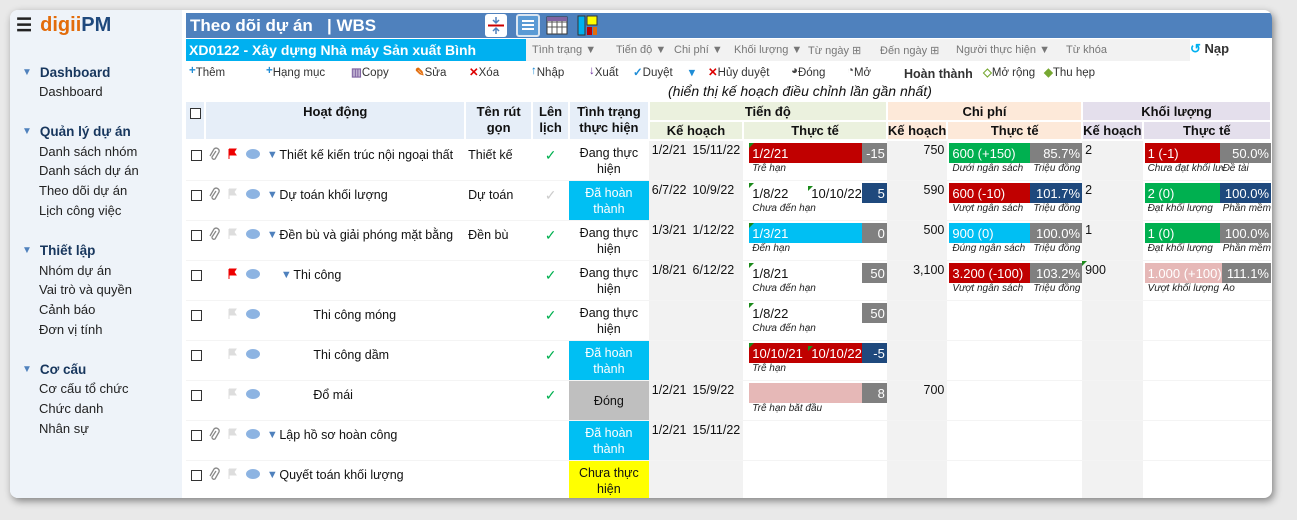 The height and width of the screenshot is (520, 1297). What do you see at coordinates (815, 400) in the screenshot?
I see `progress-actual-cell: 8 Trễ hạn bắt đầu` at bounding box center [815, 400].